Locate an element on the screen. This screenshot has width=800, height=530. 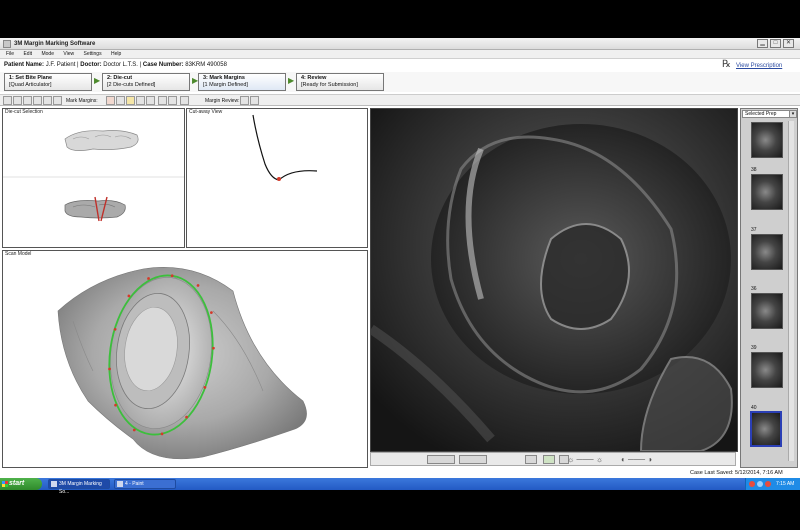
case-label: Case Number: is located at coordinates (163, 65).